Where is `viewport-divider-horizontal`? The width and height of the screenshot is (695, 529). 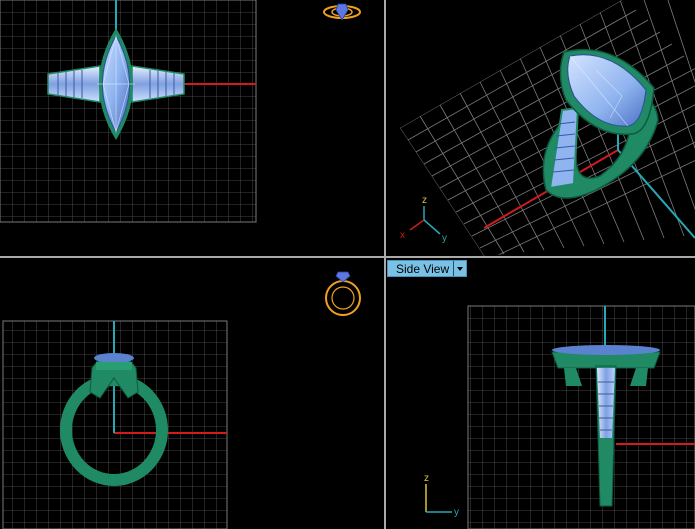 viewport-divider-horizontal is located at coordinates (347, 257).